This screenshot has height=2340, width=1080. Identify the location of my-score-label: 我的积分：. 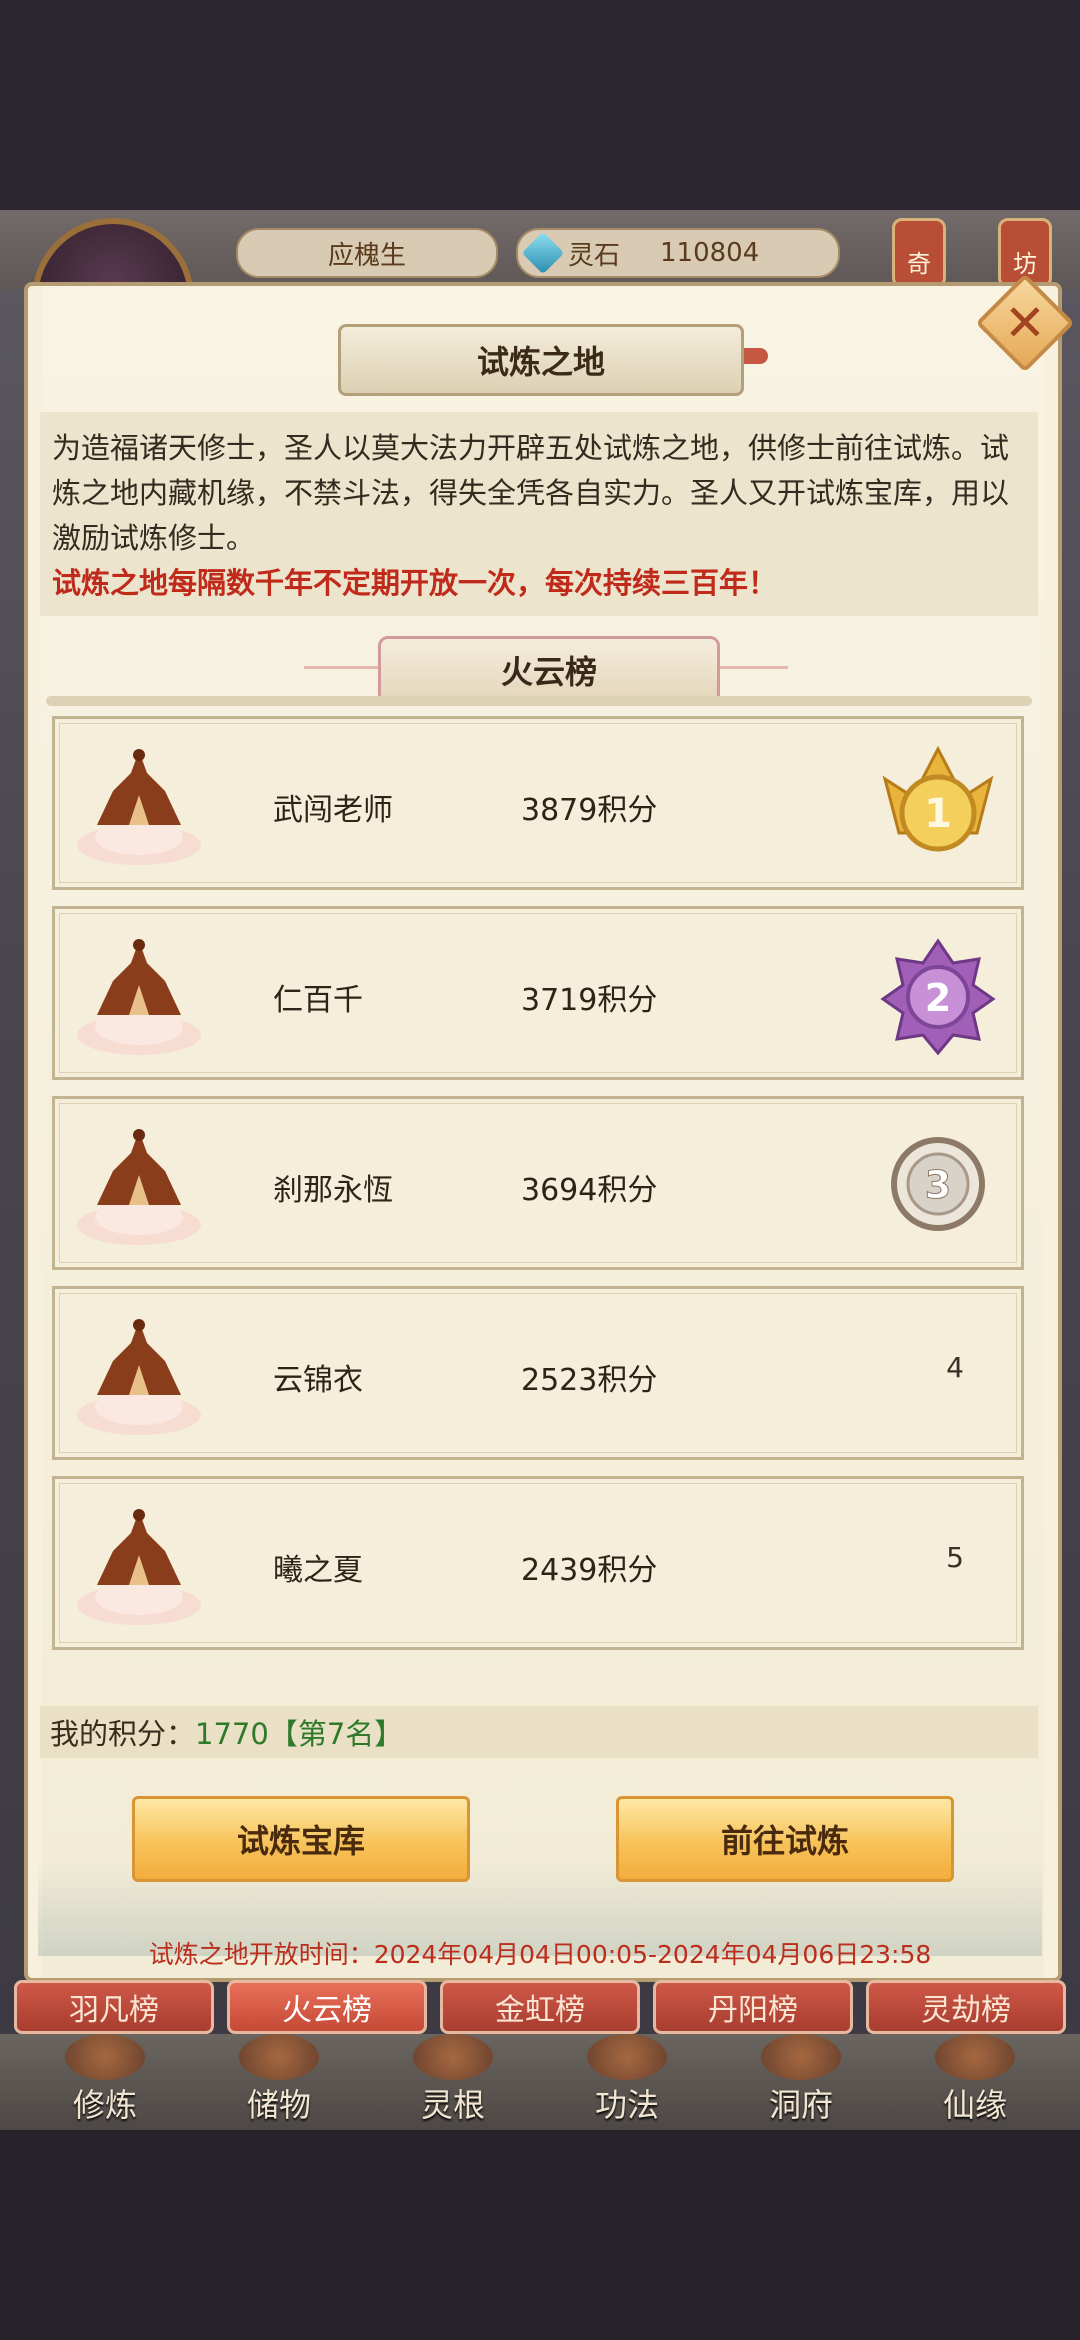
(123, 1734).